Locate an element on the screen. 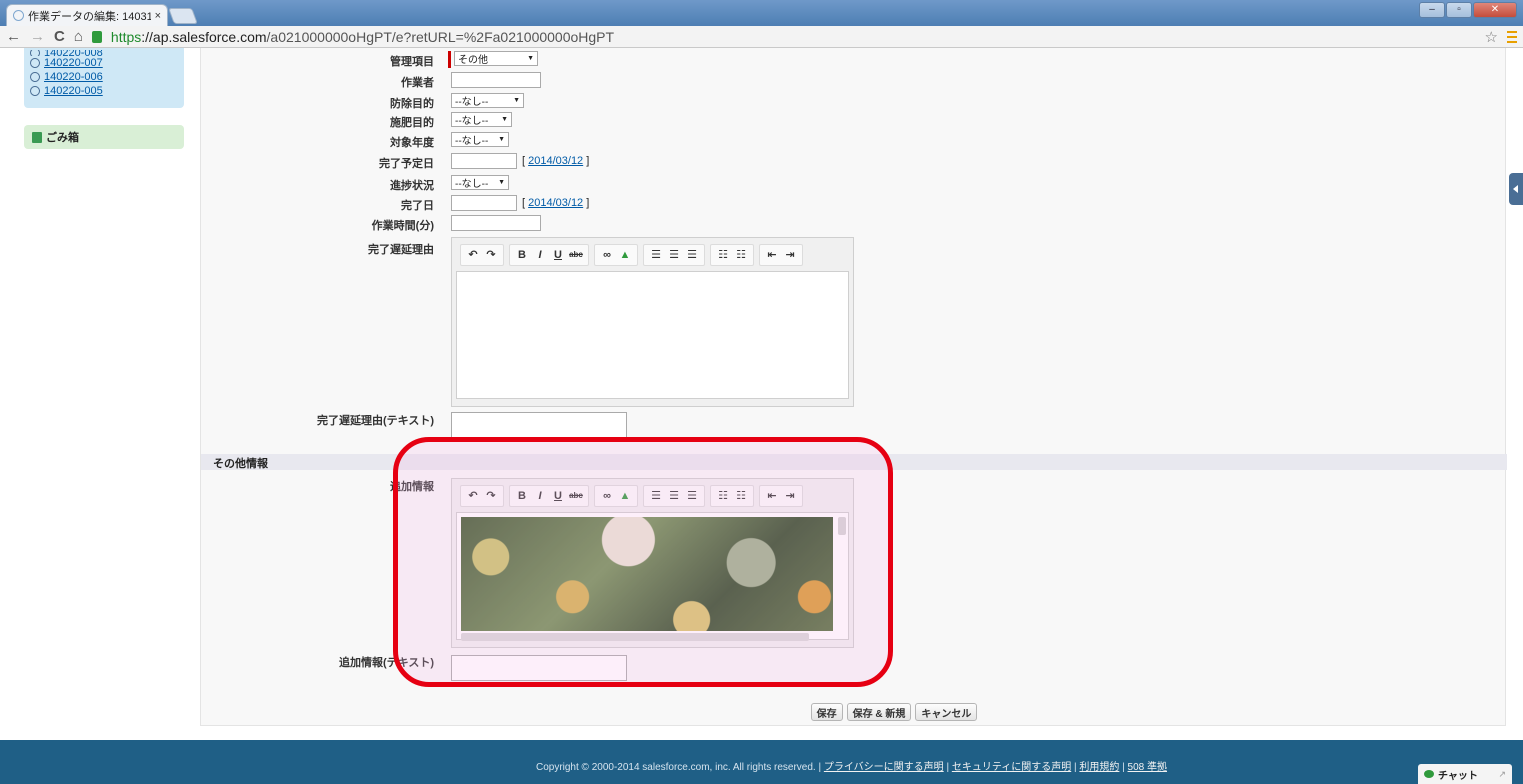 This screenshot has width=1523, height=784. bookmark-star-icon: ☆ is located at coordinates (1491, 37).